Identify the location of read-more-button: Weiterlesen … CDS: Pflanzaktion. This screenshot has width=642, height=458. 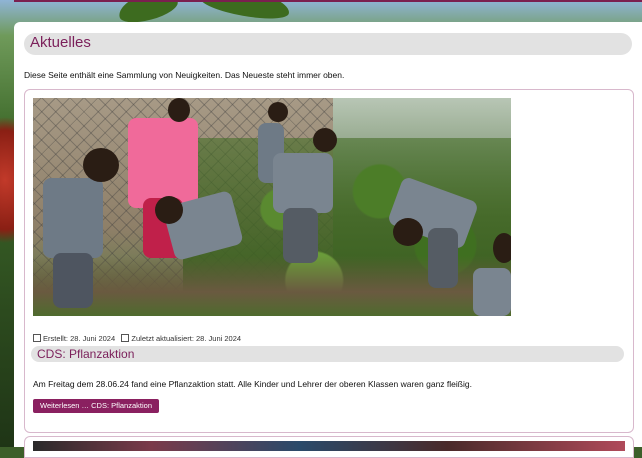
(96, 406).